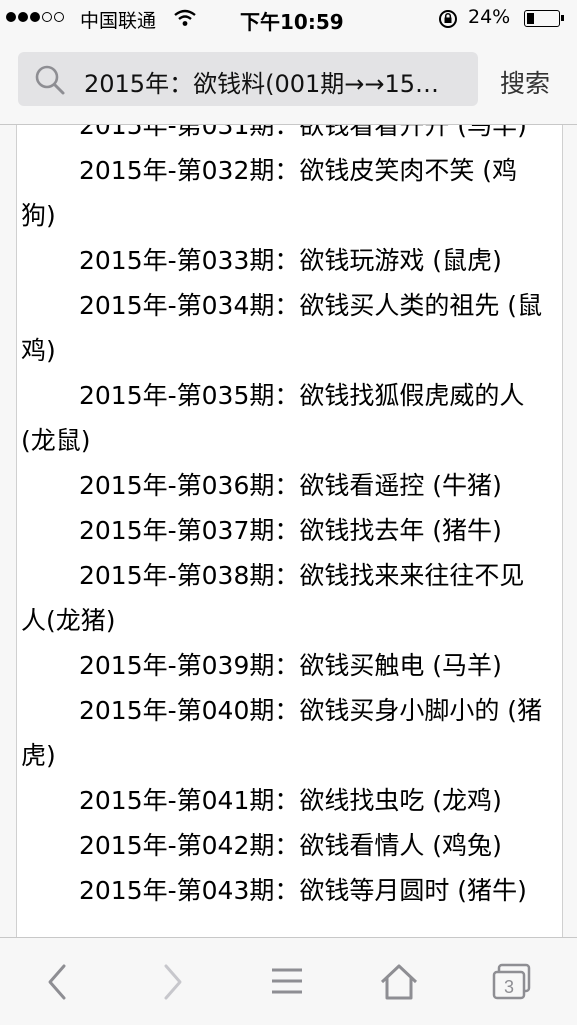 The image size is (577, 1025). I want to click on clock-time: 下午10:59, so click(292, 22).